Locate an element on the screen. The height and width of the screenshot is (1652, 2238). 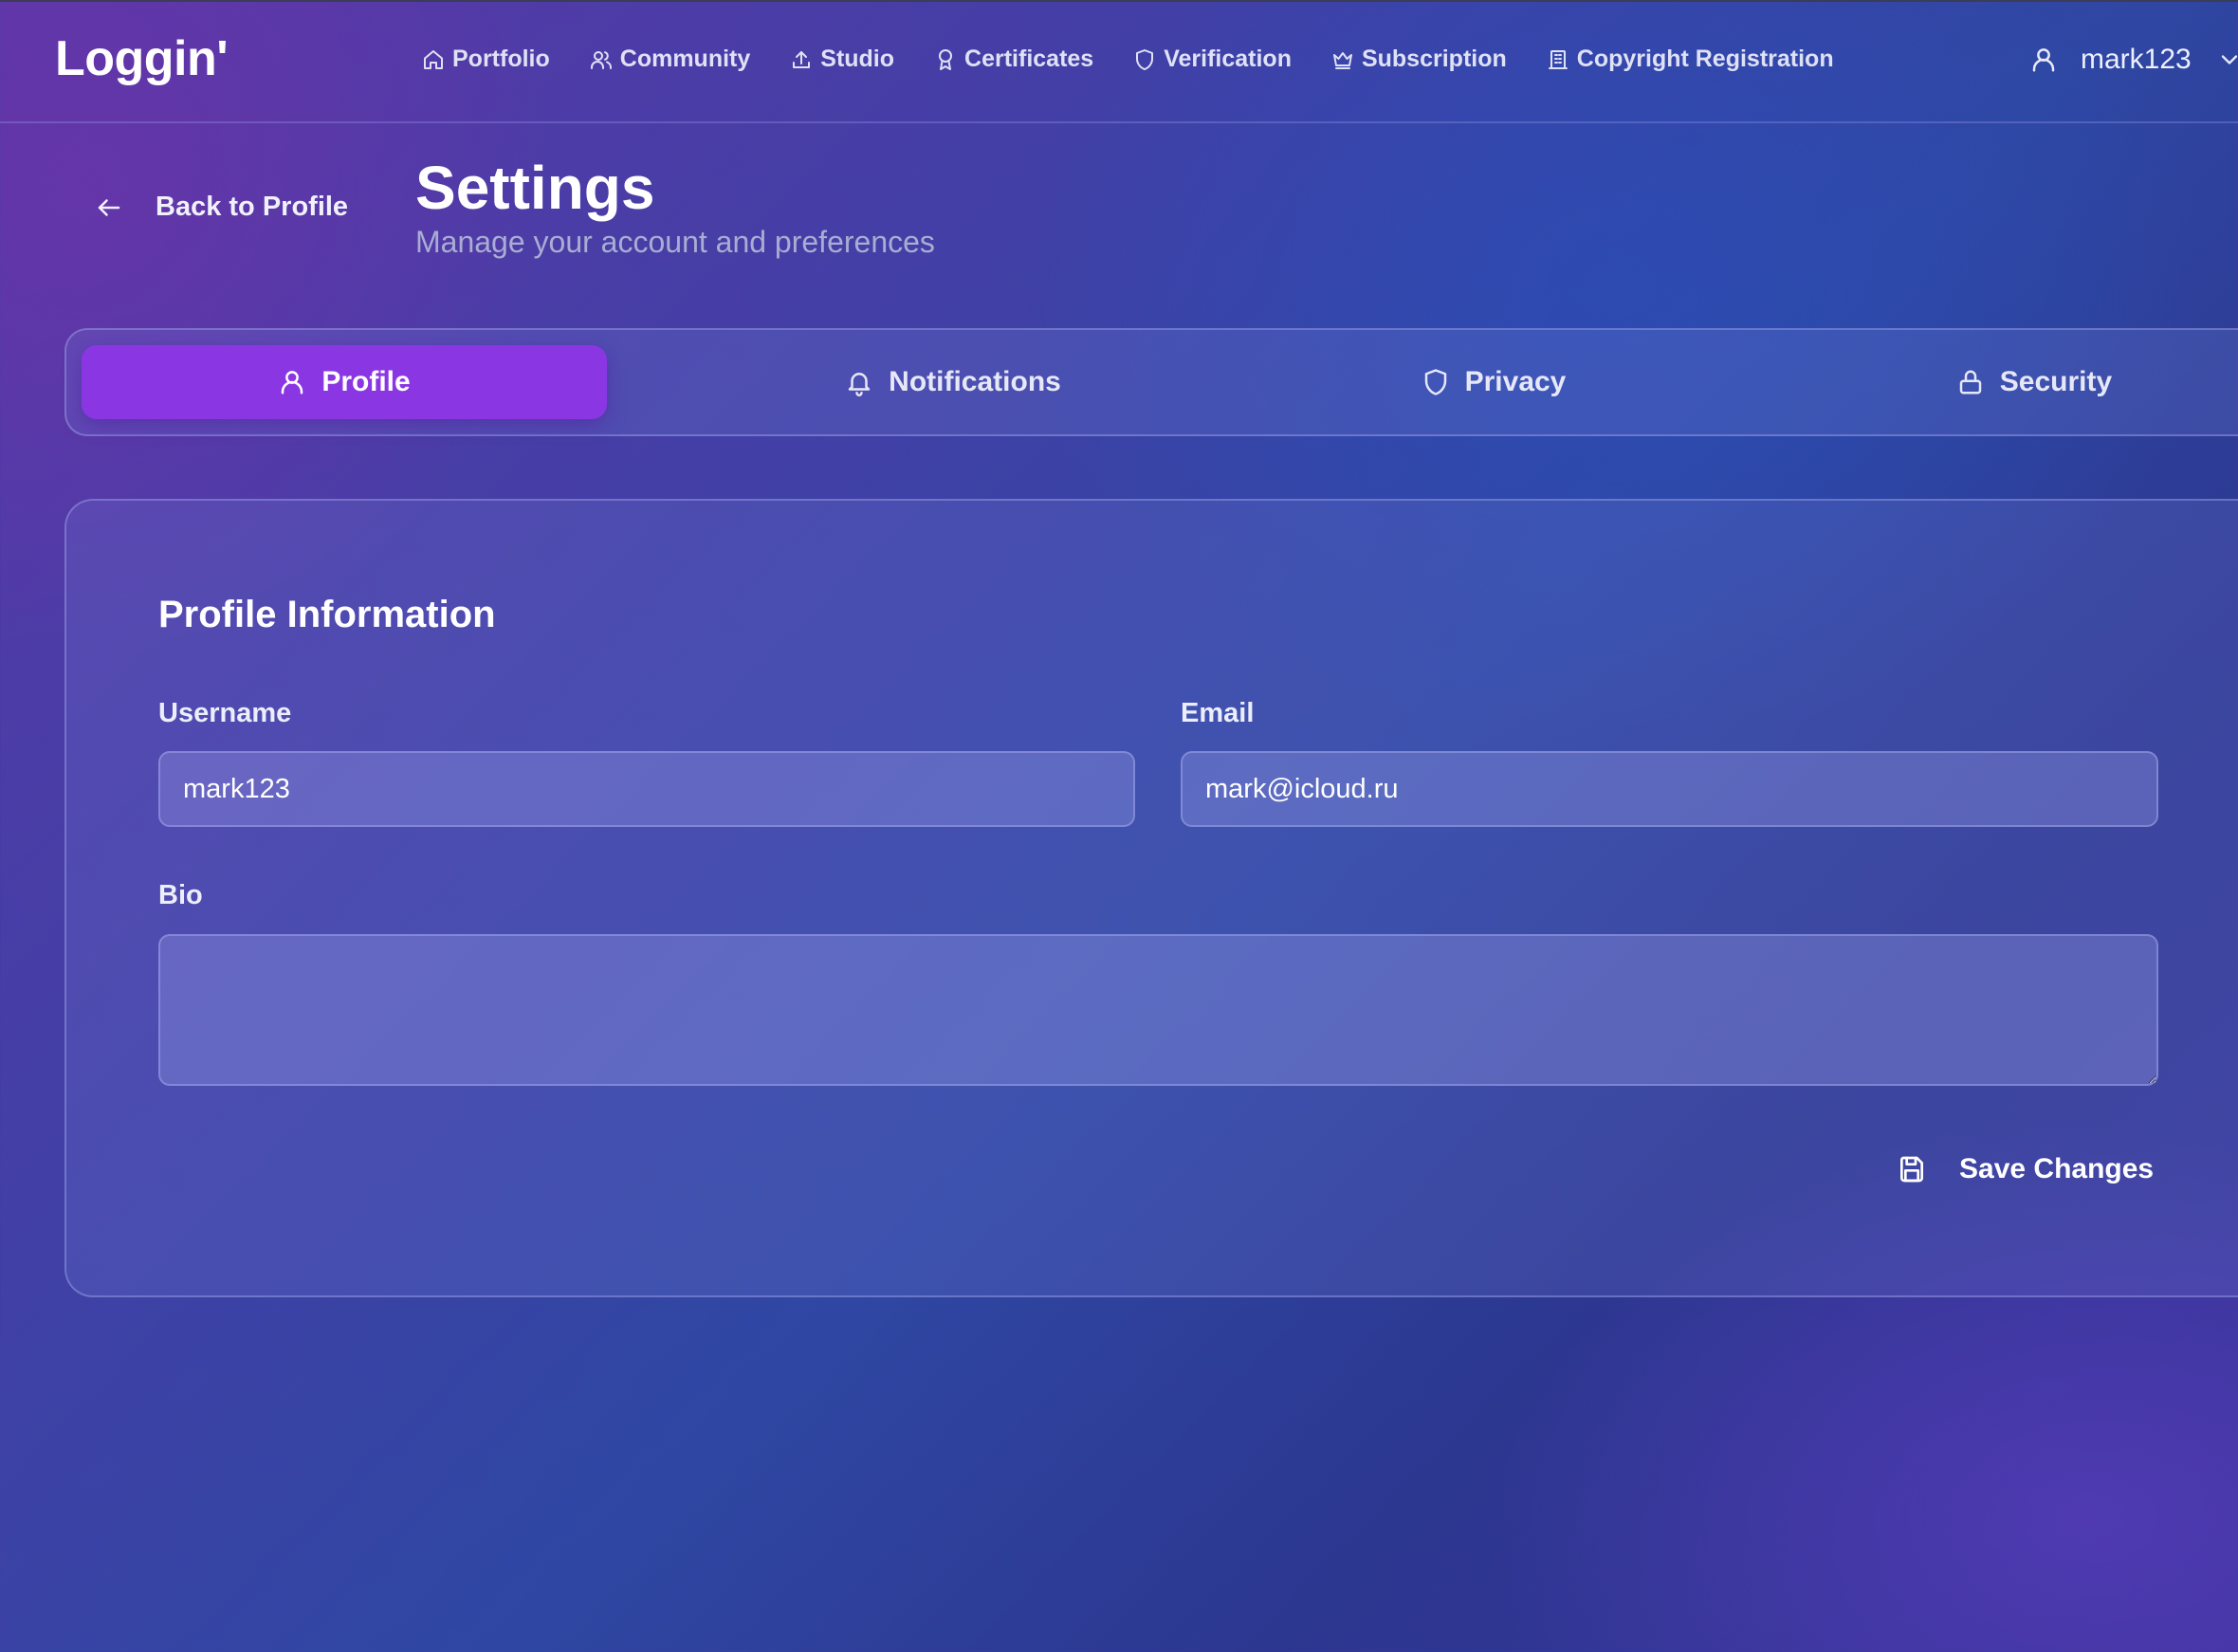
tab-security: Security is located at coordinates (2001, 382).